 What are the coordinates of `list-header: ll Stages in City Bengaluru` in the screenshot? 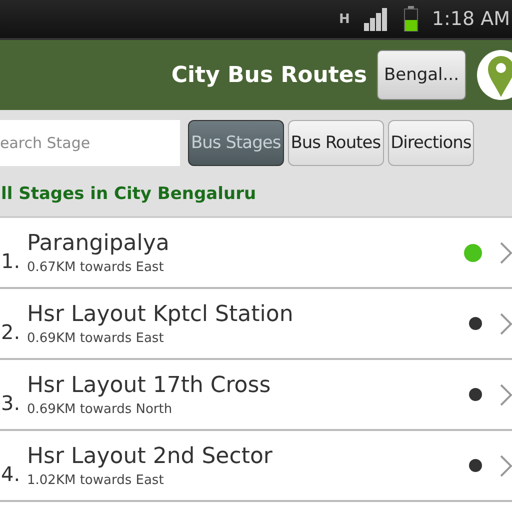 It's located at (128, 194).